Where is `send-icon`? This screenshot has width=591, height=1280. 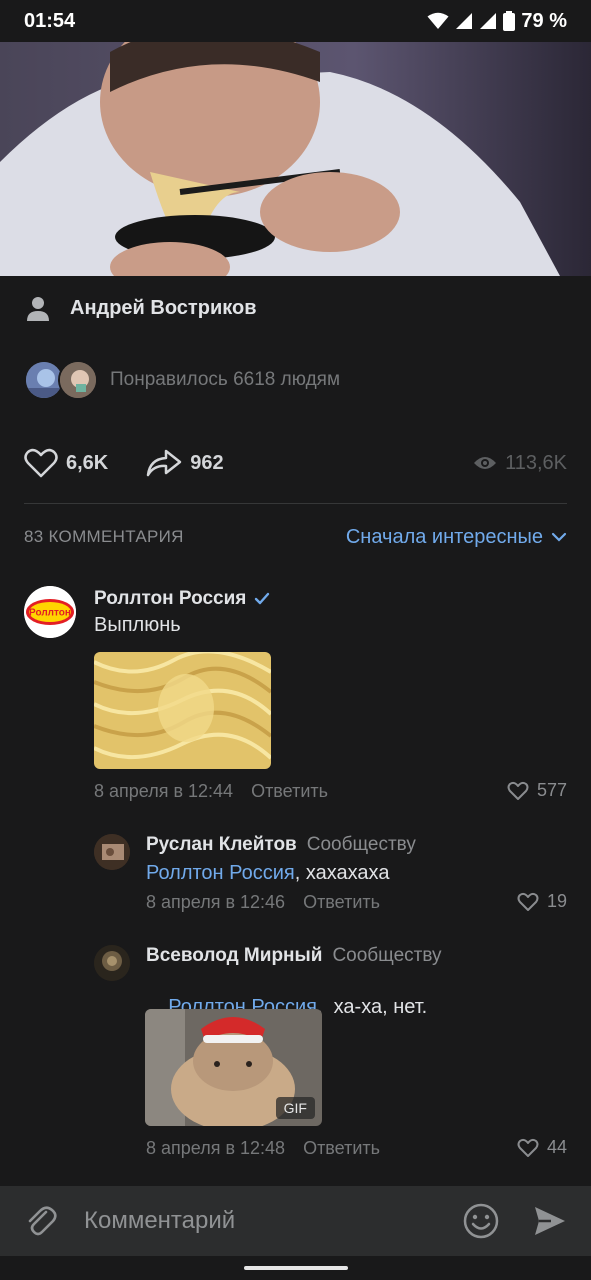
send-icon is located at coordinates (550, 1221).